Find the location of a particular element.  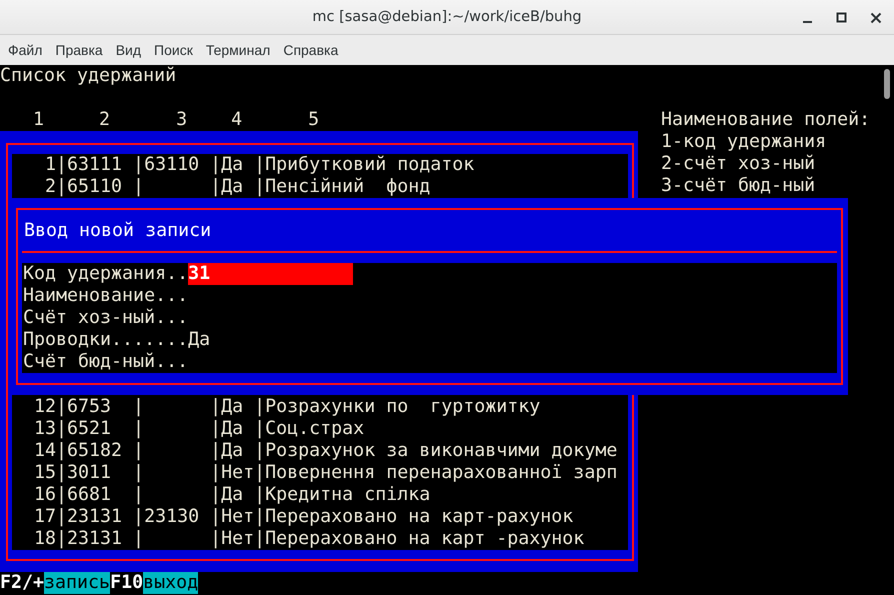

column-number: 1 is located at coordinates (38, 119).